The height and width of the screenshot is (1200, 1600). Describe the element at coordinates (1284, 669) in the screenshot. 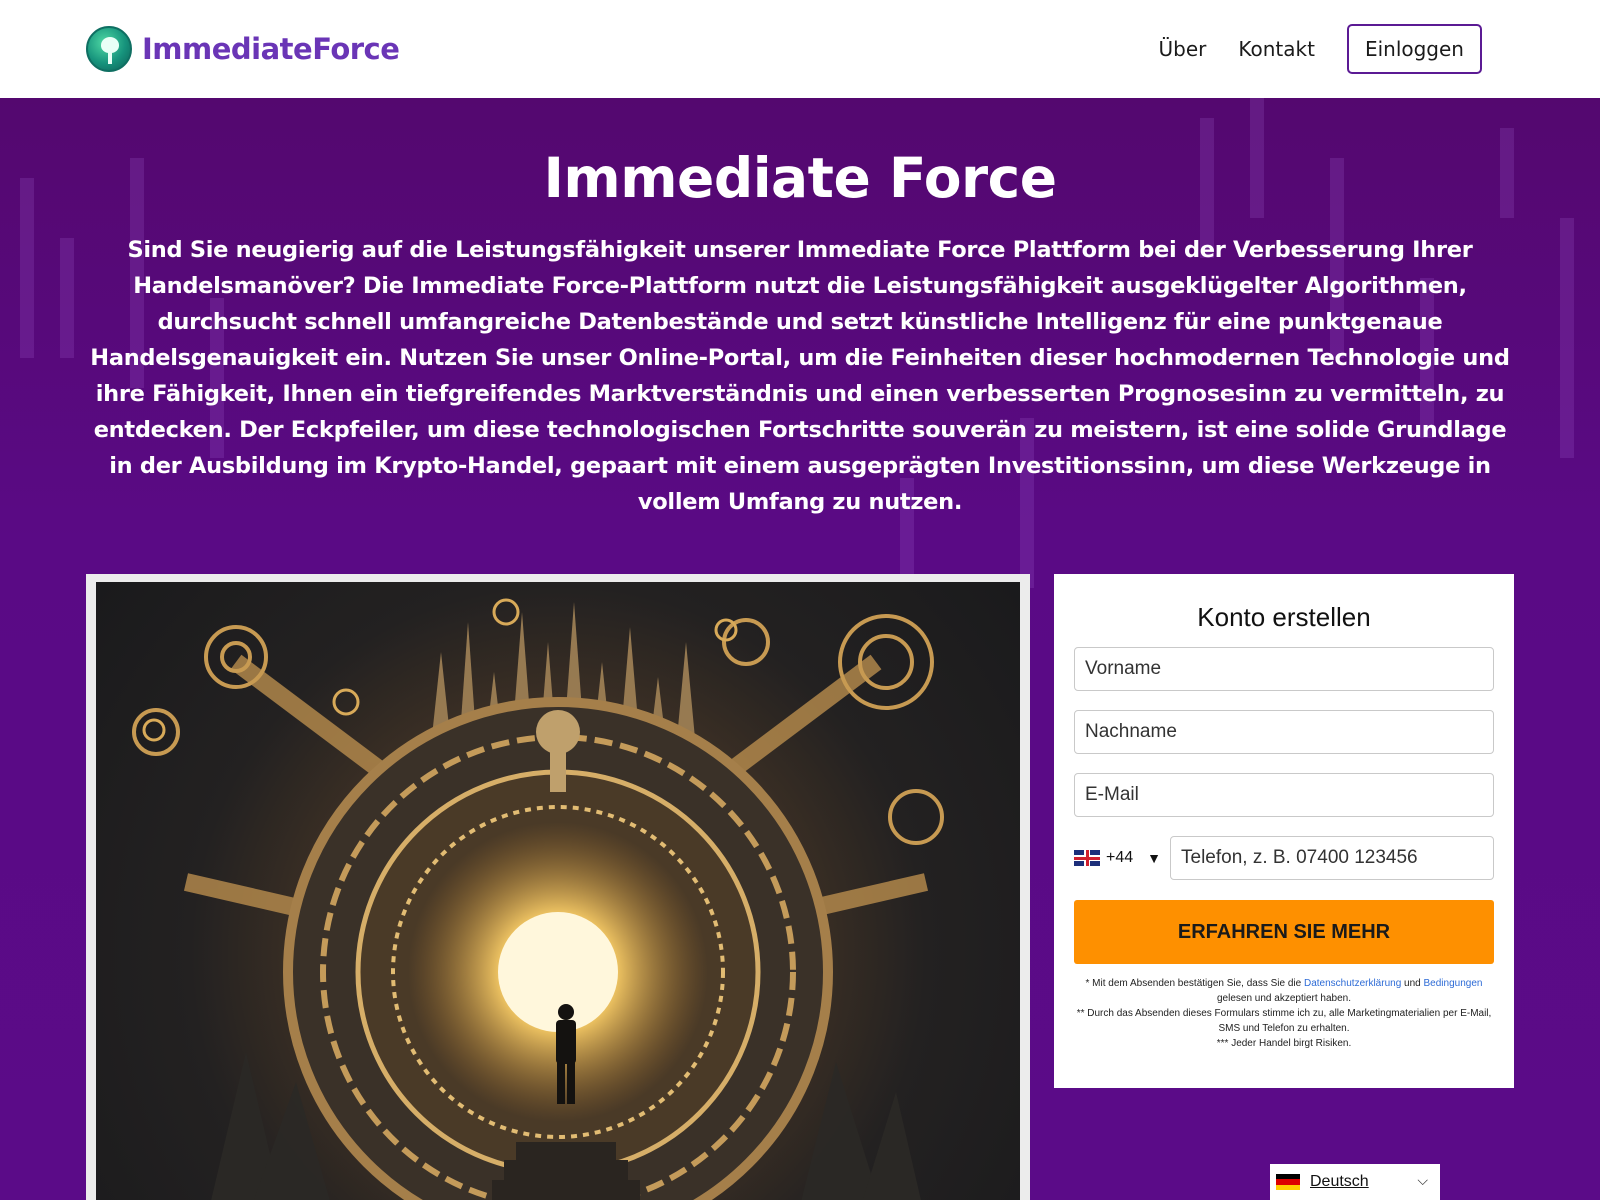

I see `first-name-field: Vorname` at that location.